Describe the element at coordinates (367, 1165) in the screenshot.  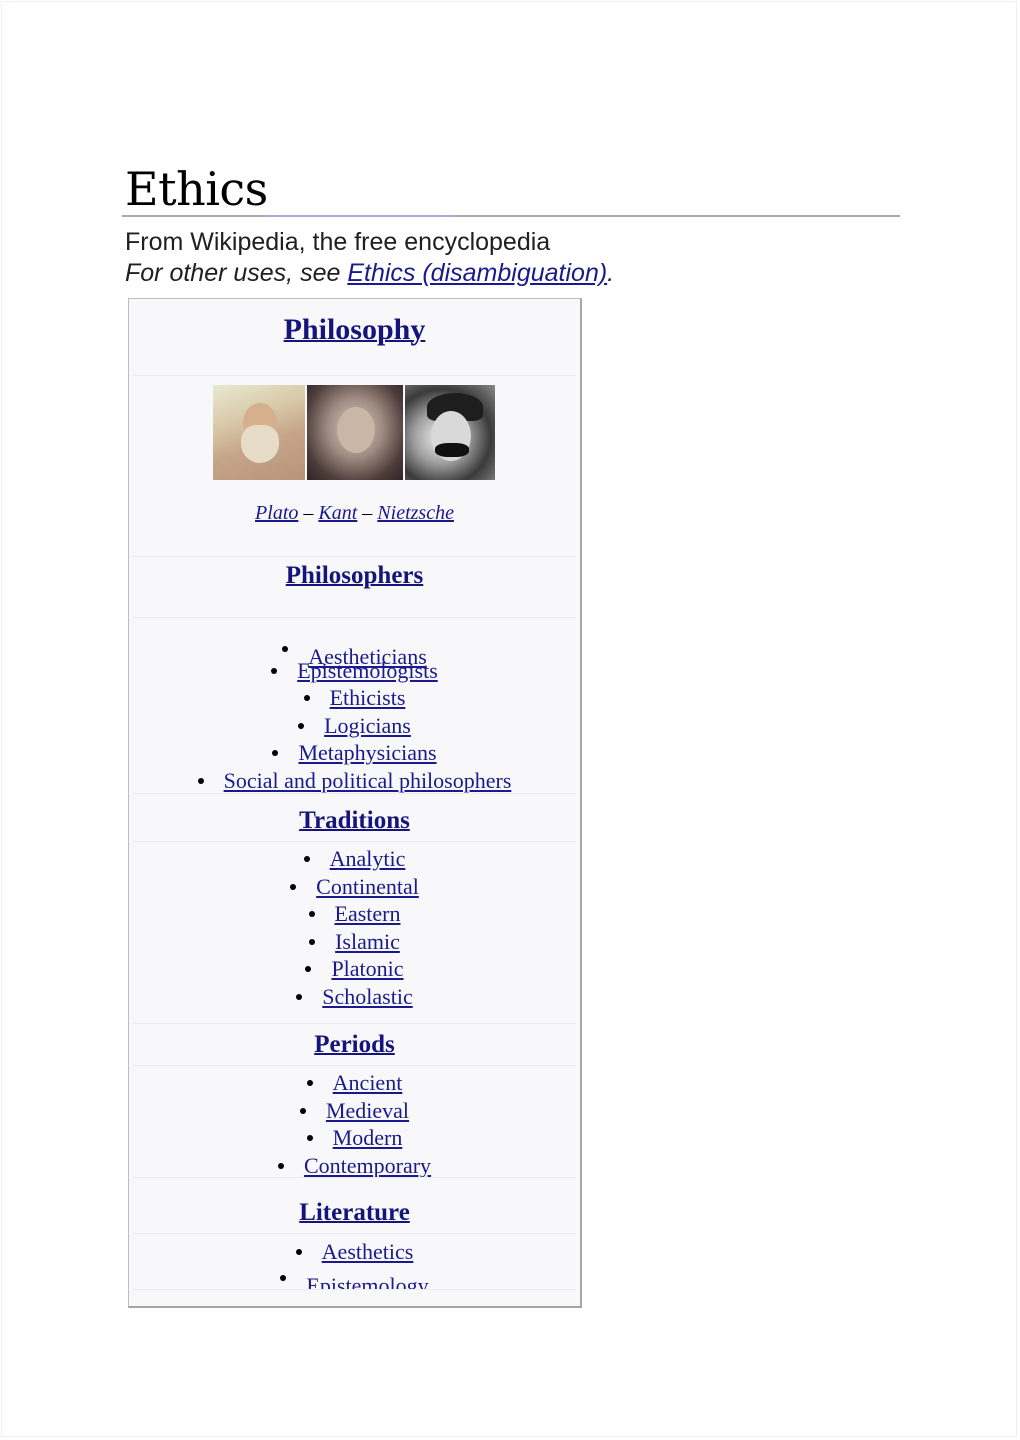
I see `contemporary-link: Contemporary` at that location.